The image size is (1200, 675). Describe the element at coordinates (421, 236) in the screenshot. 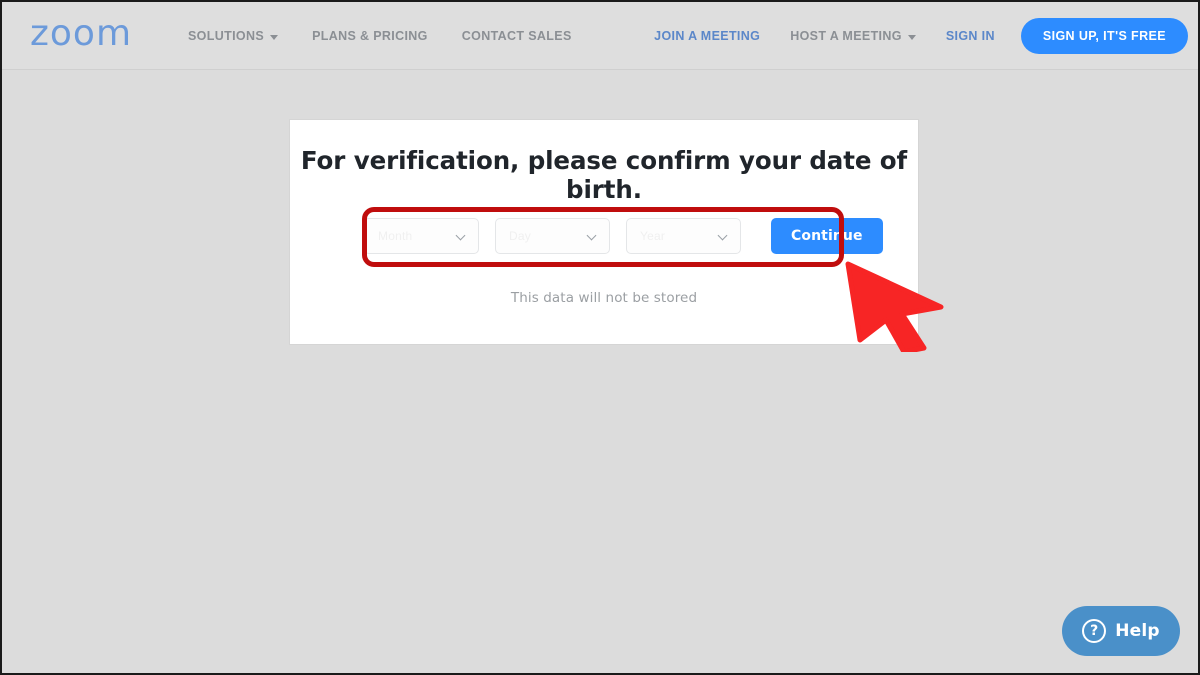

I see `month-select: Month` at that location.